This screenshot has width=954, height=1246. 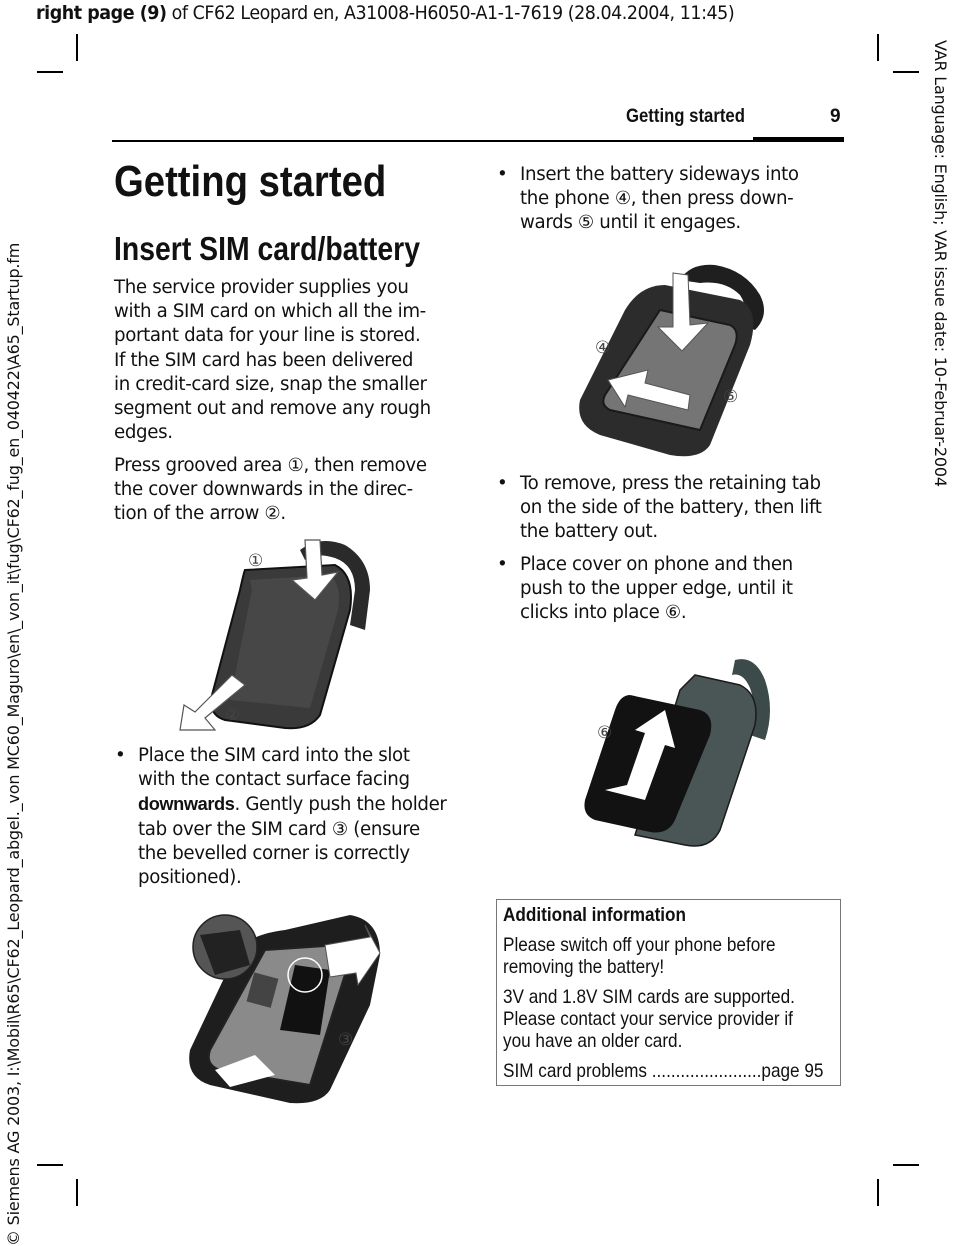 I want to click on text-span: . Gently push the holder, so click(x=340, y=805).